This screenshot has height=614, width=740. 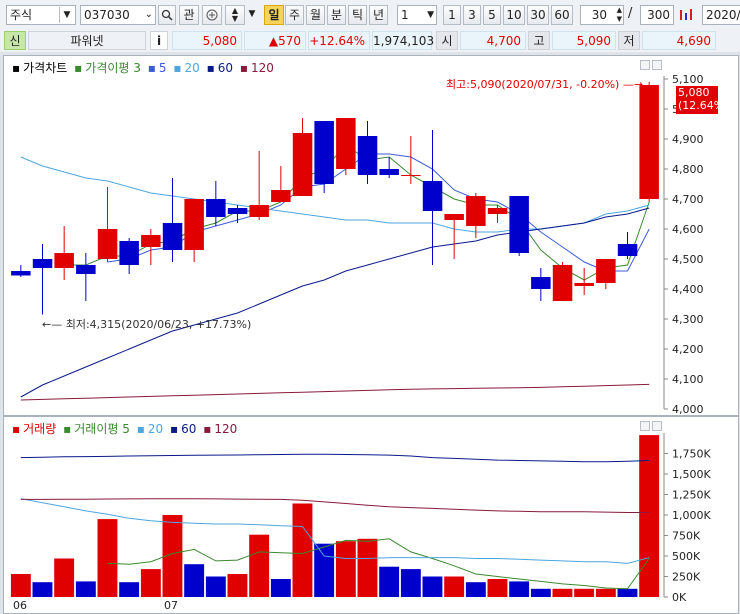 What do you see at coordinates (159, 40) in the screenshot?
I see `info-button: i` at bounding box center [159, 40].